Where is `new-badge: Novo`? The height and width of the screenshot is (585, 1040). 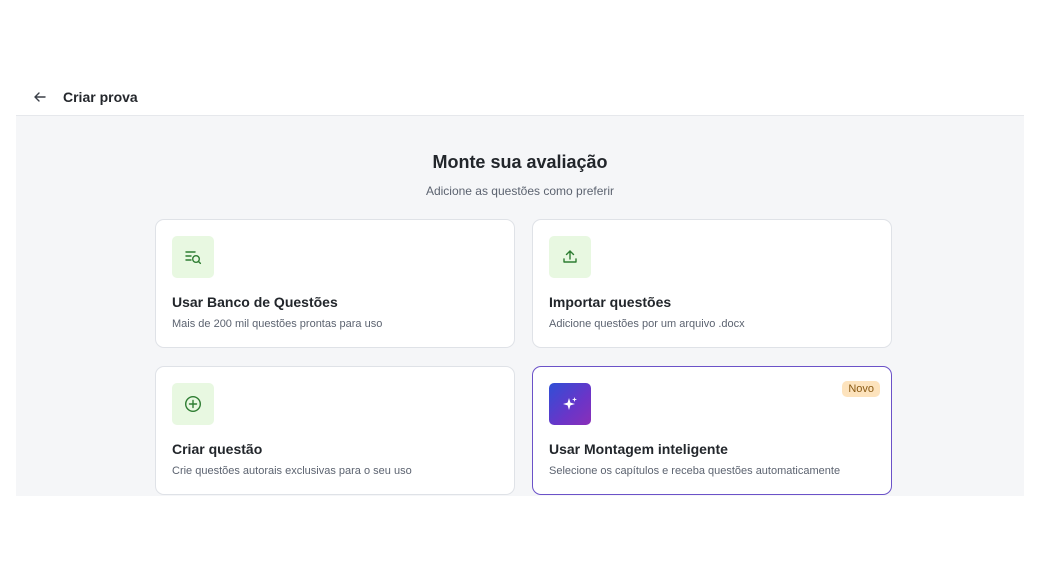
new-badge: Novo is located at coordinates (861, 389).